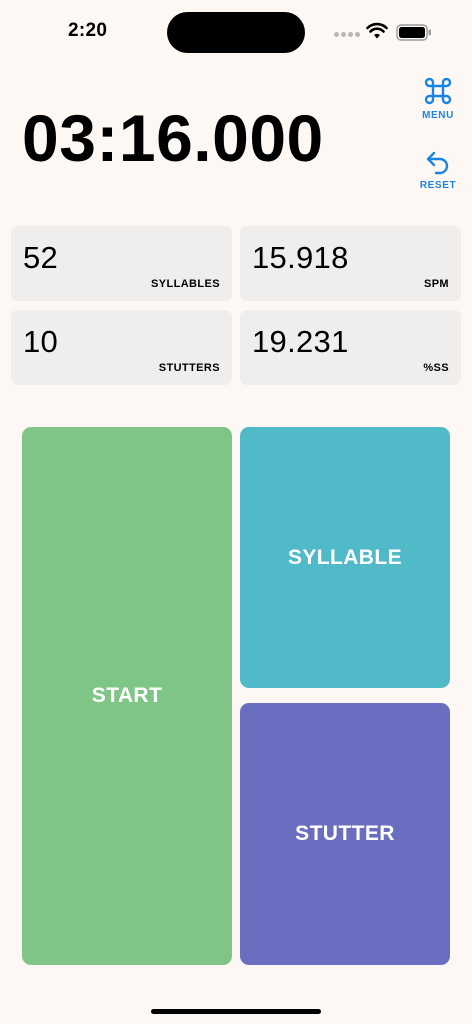 This screenshot has height=1024, width=472. I want to click on syllables-label: SYLLABLES, so click(185, 284).